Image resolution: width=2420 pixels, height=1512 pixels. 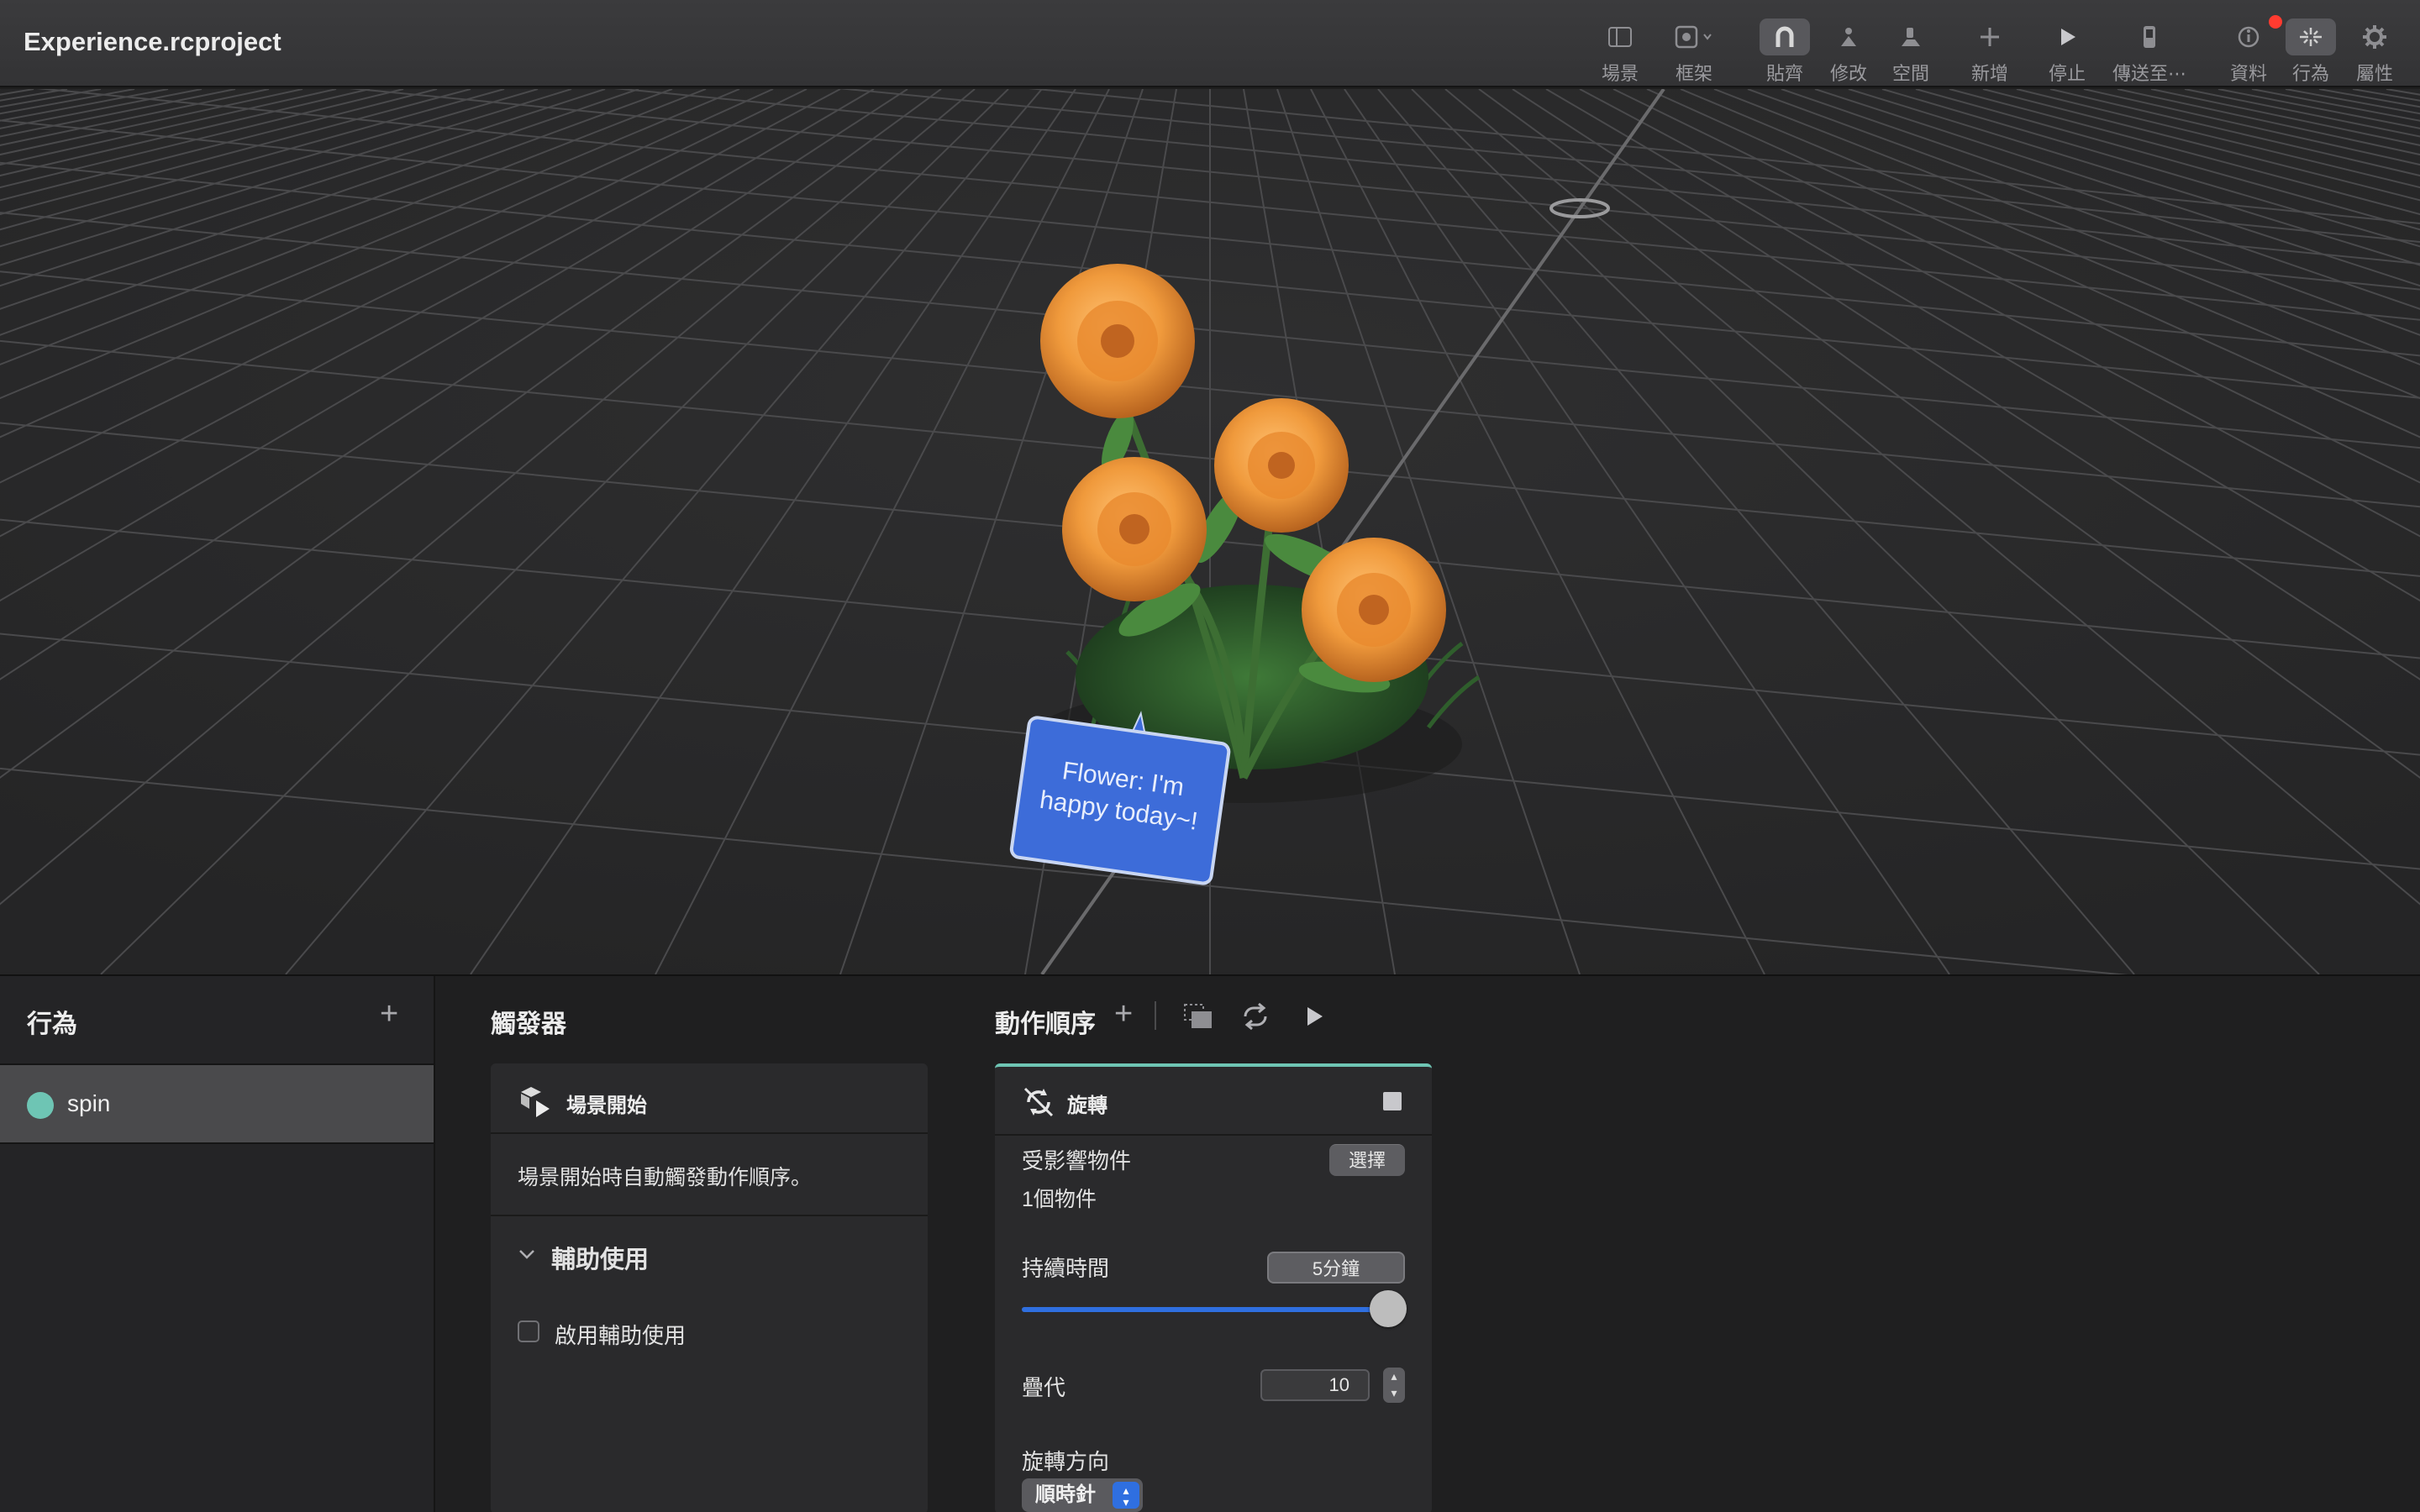 I want to click on frame-icon, so click(x=1694, y=36).